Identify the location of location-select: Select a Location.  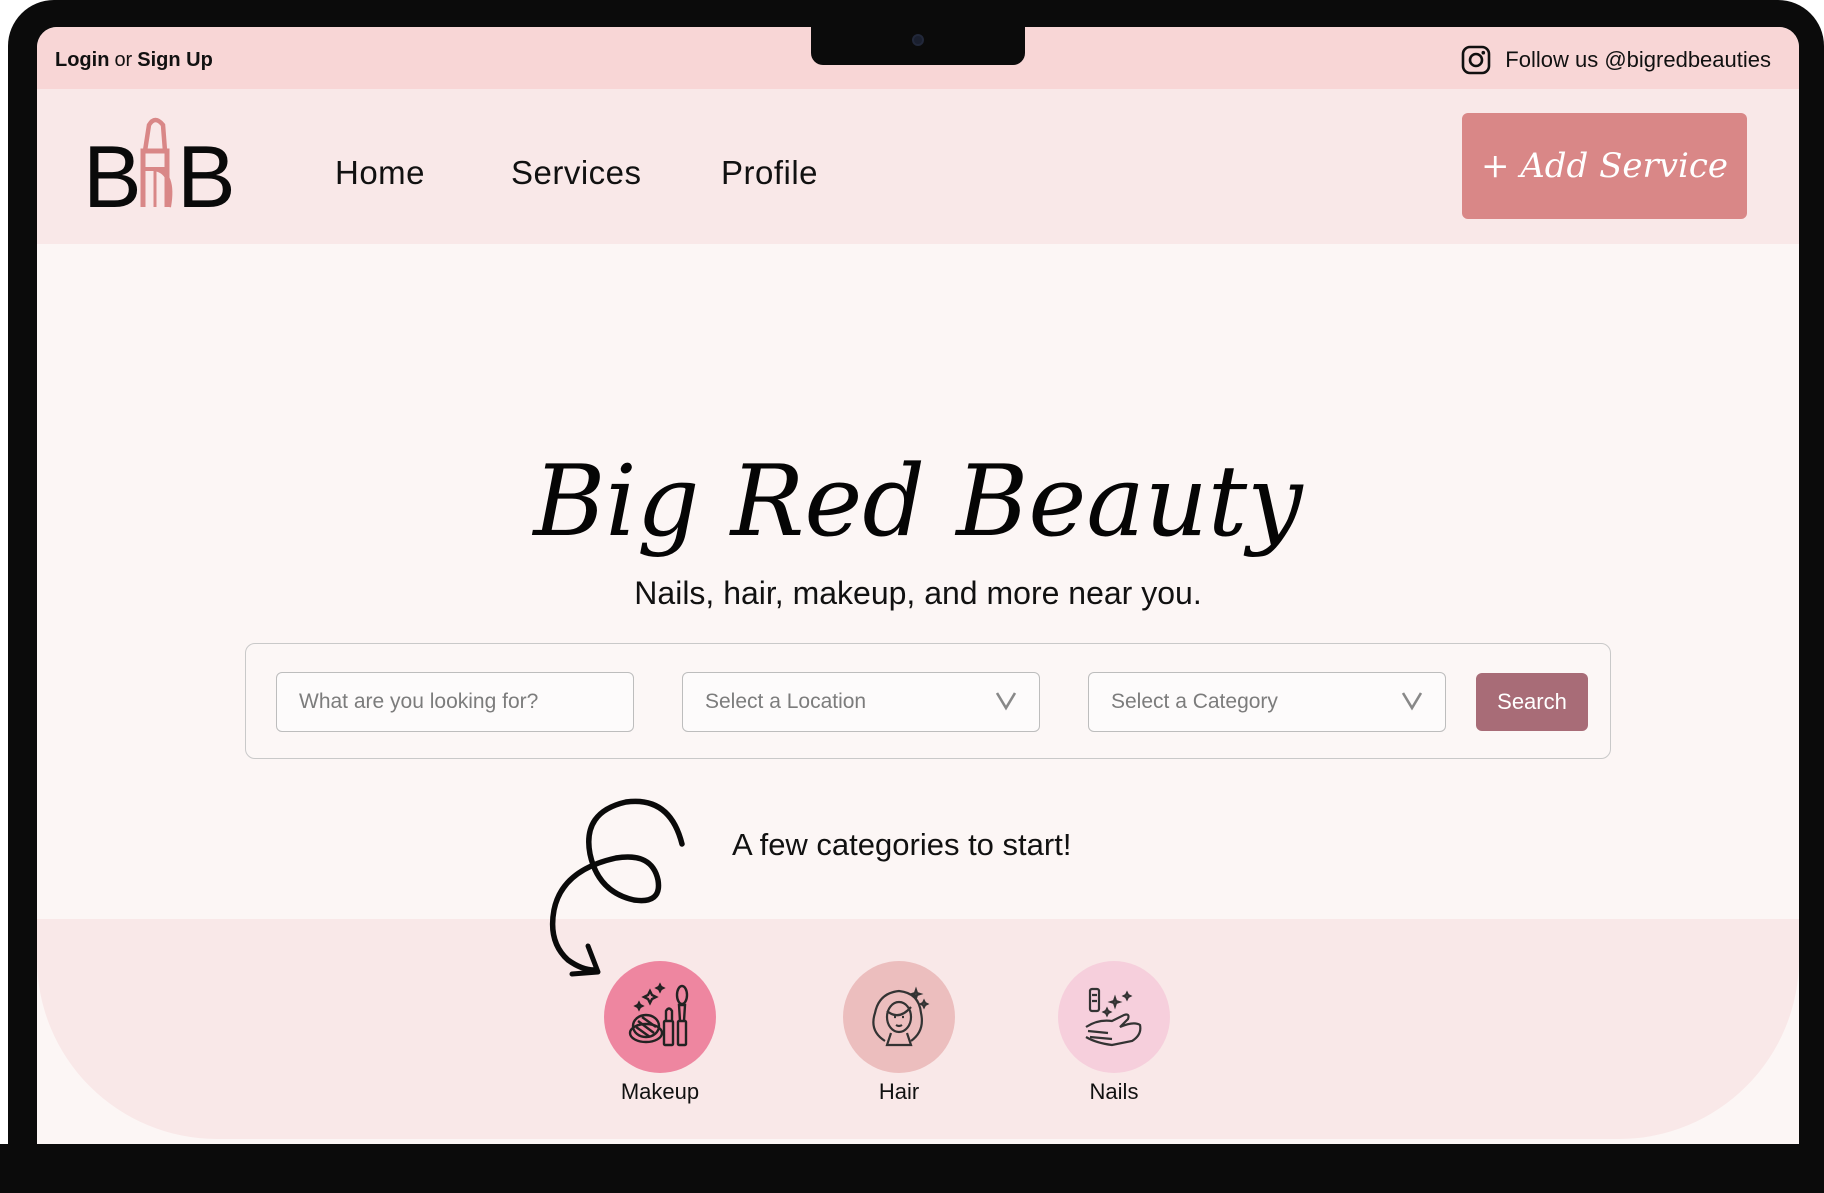
(861, 702).